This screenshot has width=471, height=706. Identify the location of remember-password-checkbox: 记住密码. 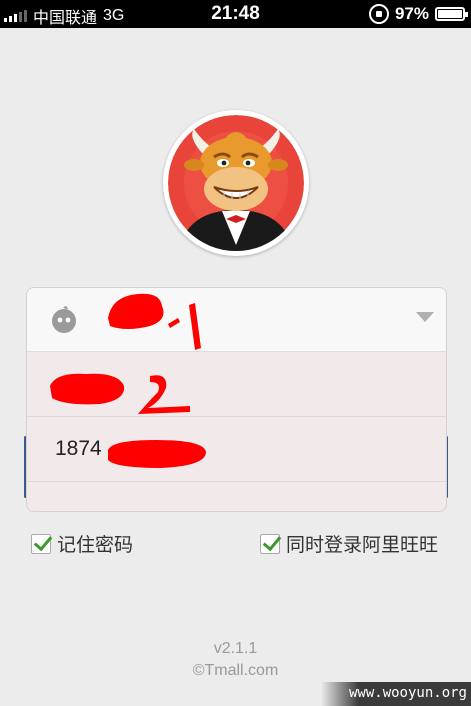
(82, 543).